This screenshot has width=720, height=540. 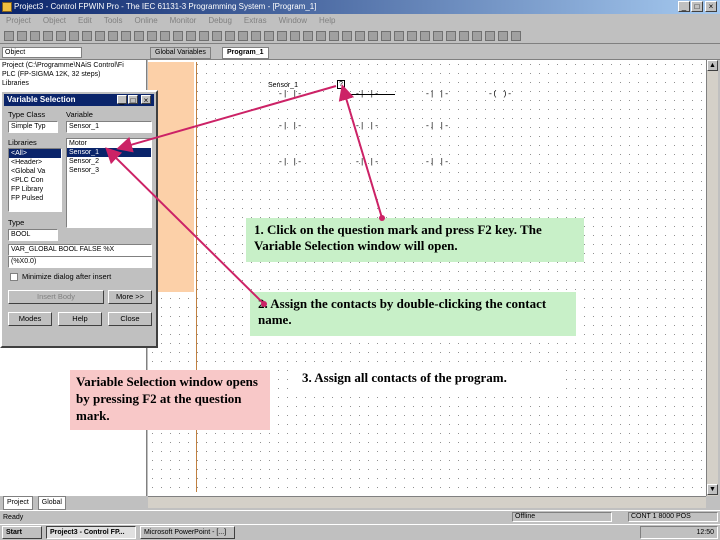 I want to click on contact-1-1: -| |-, so click(x=290, y=94).